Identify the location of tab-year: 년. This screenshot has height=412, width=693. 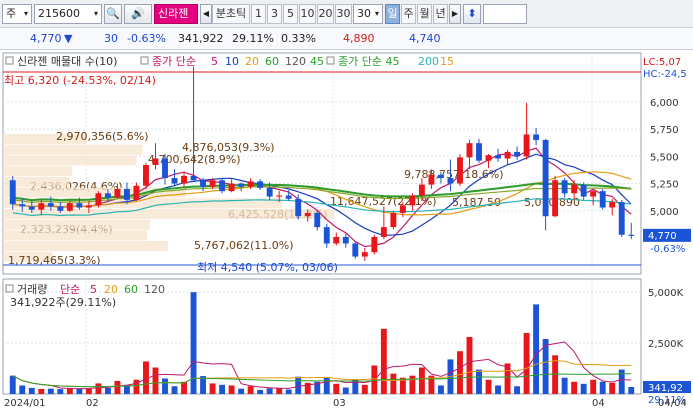
(440, 14).